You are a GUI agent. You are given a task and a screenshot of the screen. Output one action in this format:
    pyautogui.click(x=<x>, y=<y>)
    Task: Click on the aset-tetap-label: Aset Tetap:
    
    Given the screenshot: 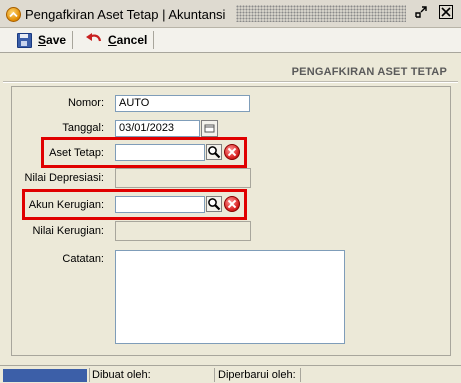 What is the action you would take?
    pyautogui.click(x=76, y=153)
    